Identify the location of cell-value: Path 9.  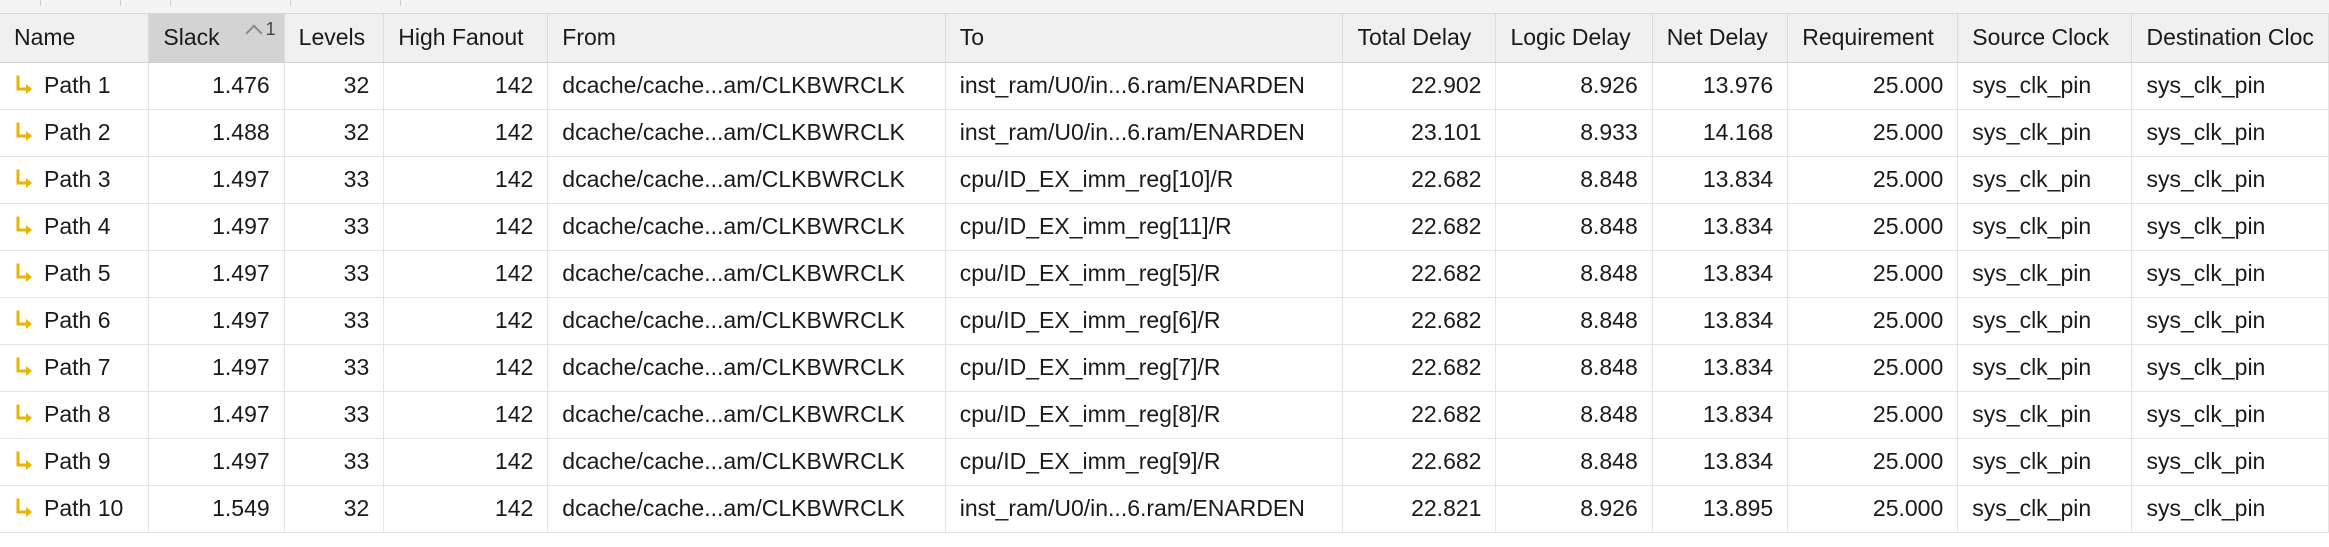
(77, 461).